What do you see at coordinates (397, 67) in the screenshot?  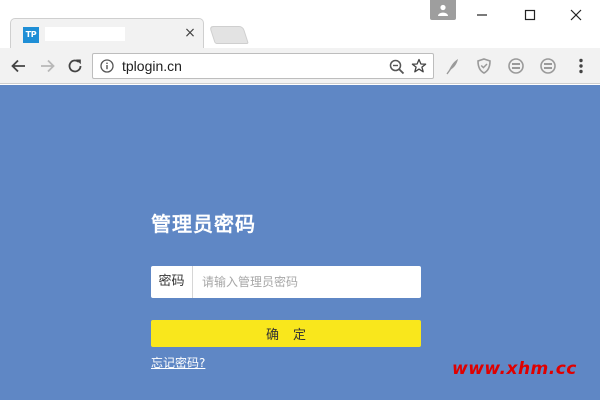 I see `zoom-out-icon` at bounding box center [397, 67].